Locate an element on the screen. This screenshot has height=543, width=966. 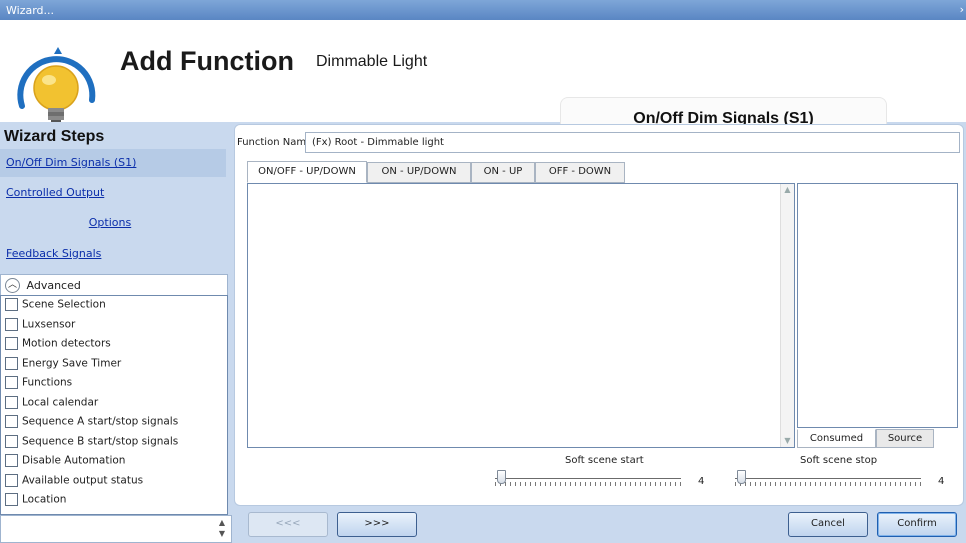
checkbox-disable-automation: Disable Automation is located at coordinates (114, 462).